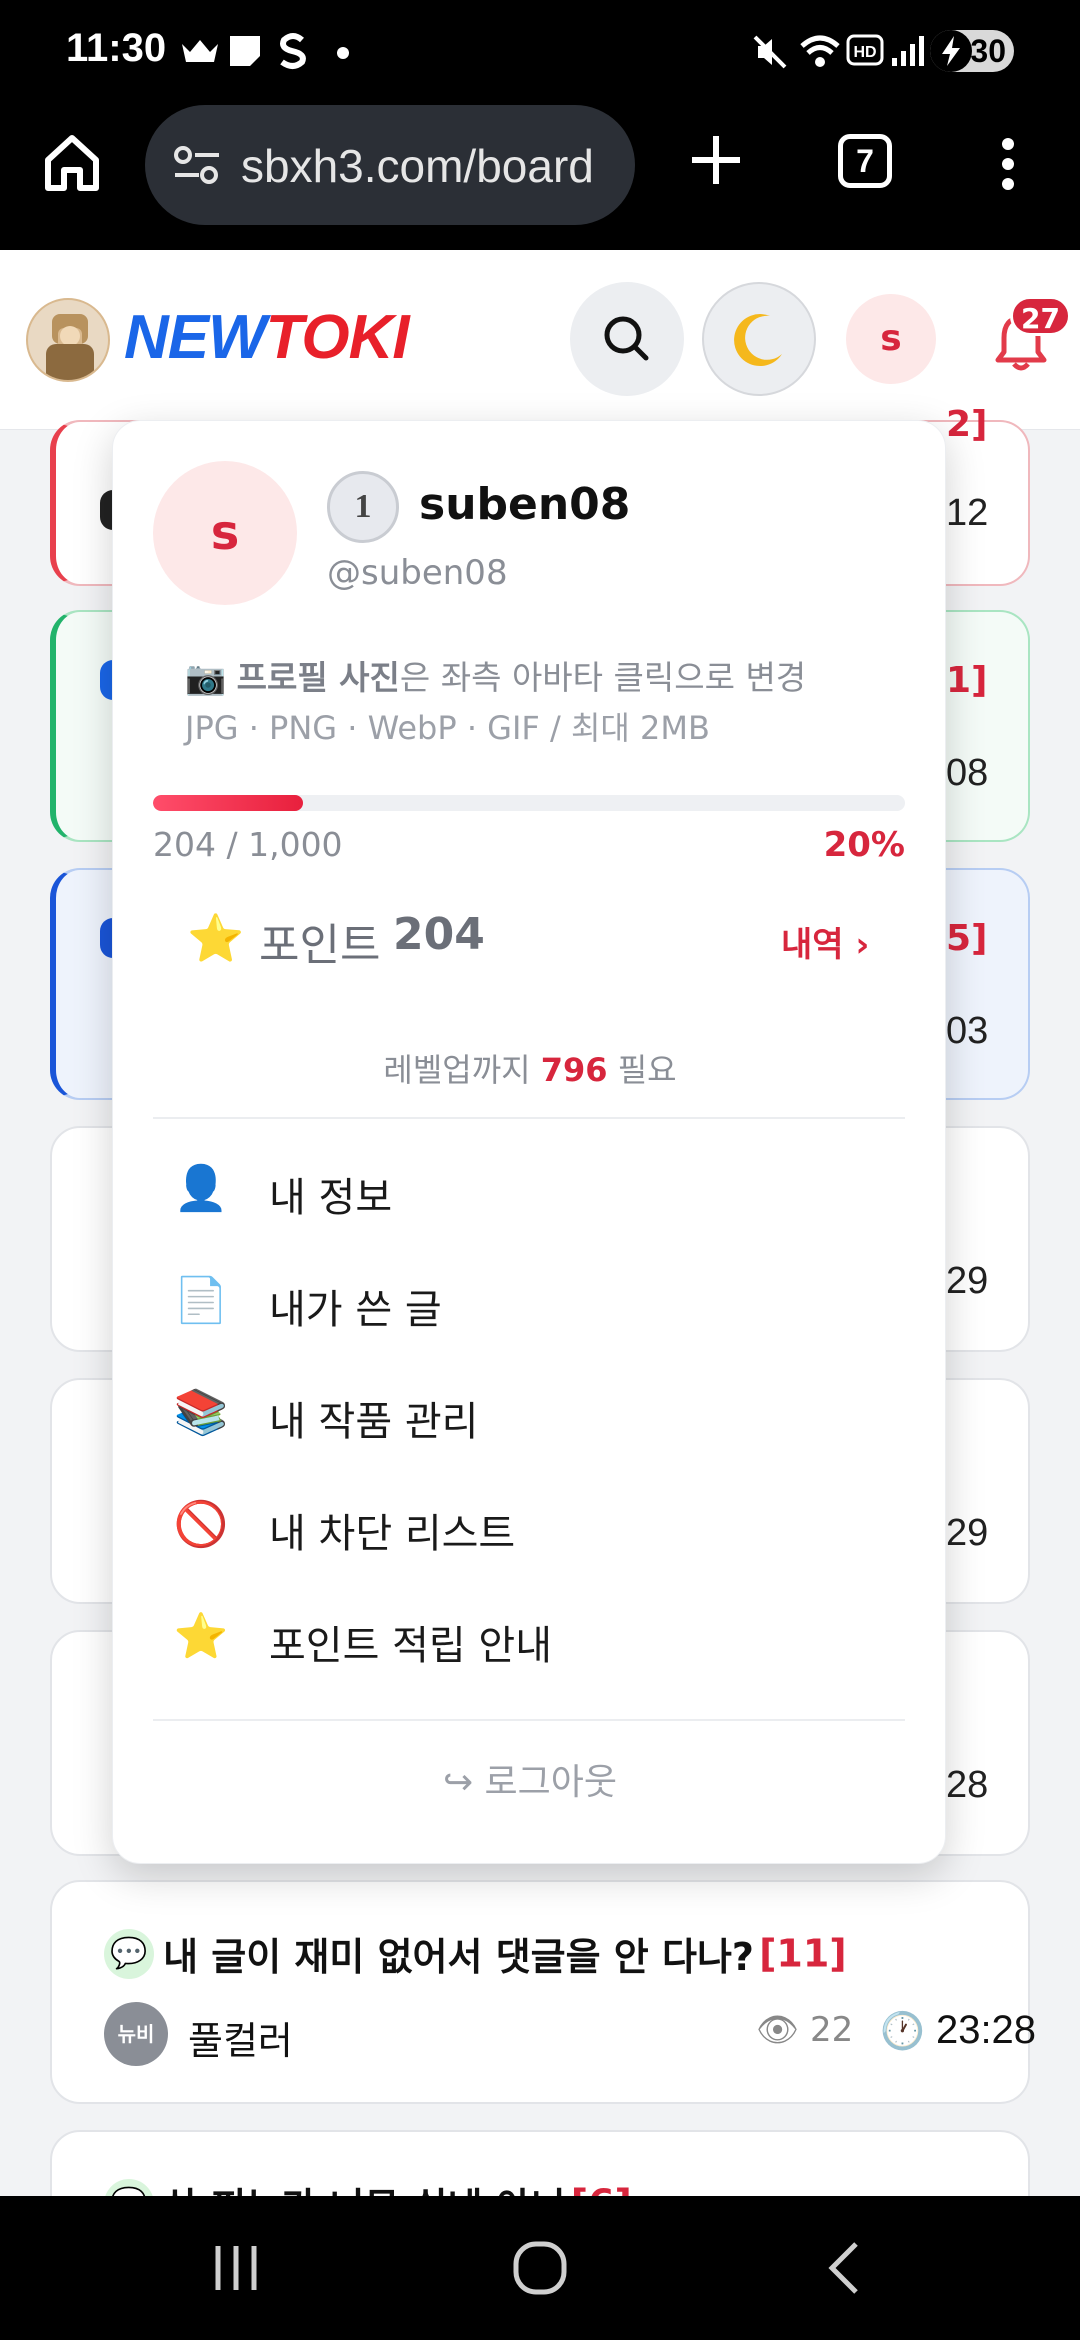 This screenshot has height=2340, width=1080. I want to click on post-meta: 뉴비 풀컬러 👁 22 🕐 23:28, so click(570, 2034).